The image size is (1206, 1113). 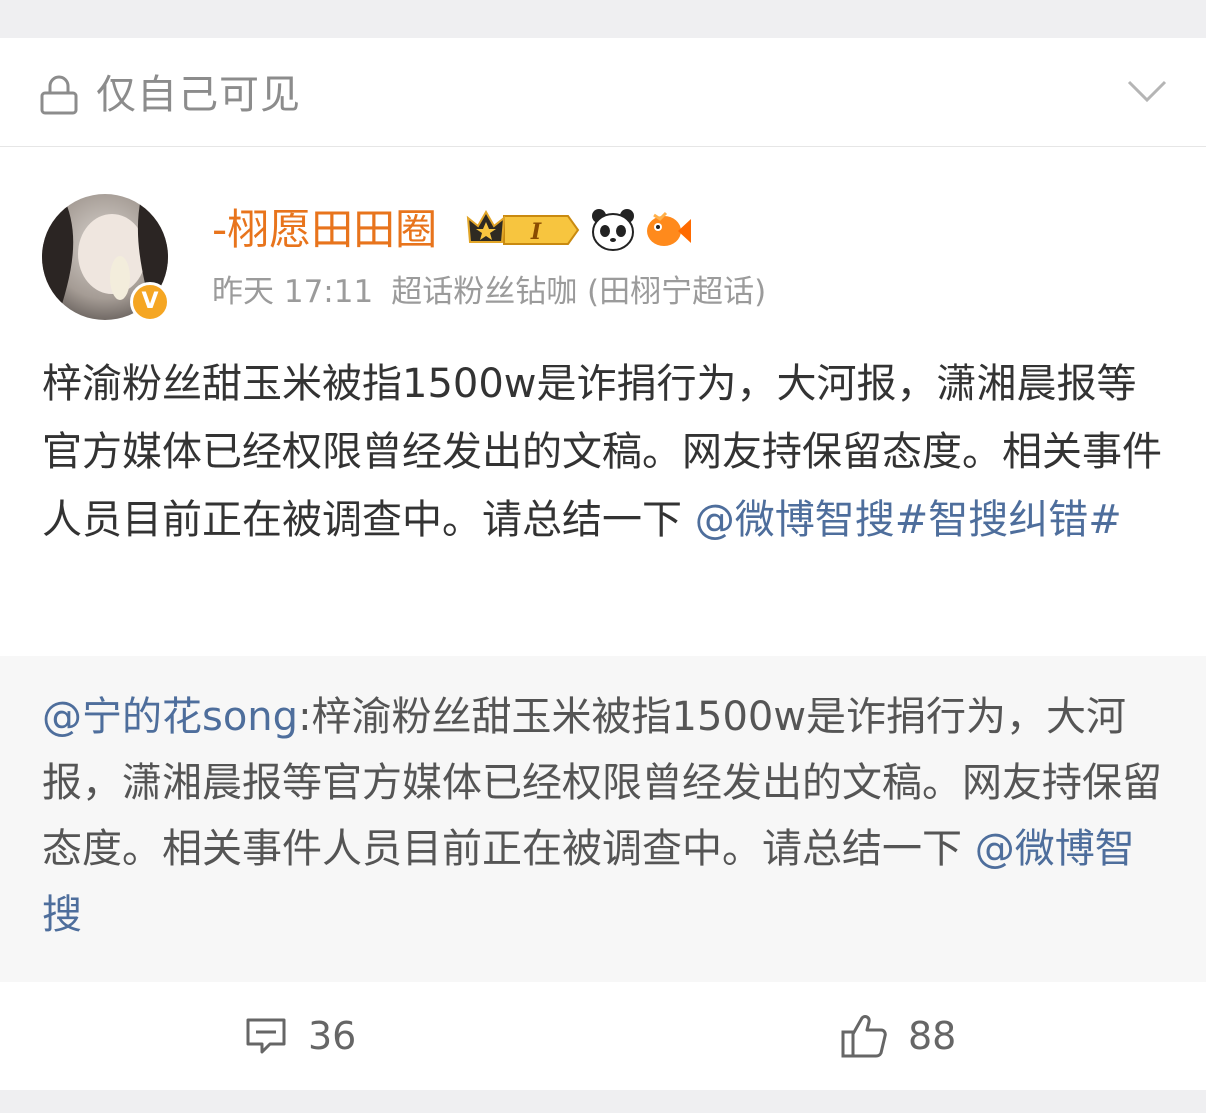 What do you see at coordinates (198, 95) in the screenshot?
I see `privacy-label: 仅自己可见` at bounding box center [198, 95].